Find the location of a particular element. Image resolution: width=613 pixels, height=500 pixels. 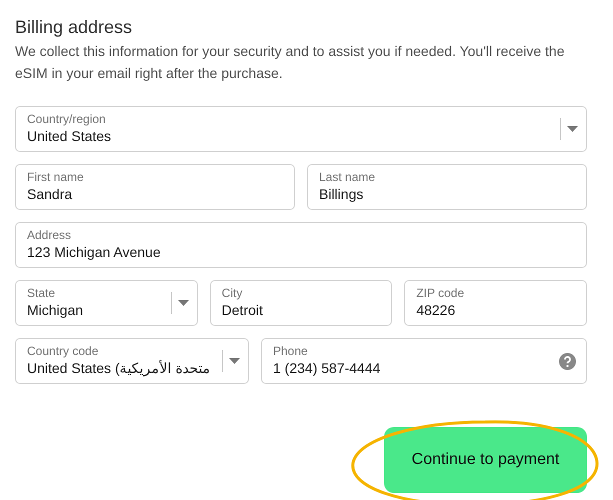

field-value: United States is located at coordinates (69, 136).